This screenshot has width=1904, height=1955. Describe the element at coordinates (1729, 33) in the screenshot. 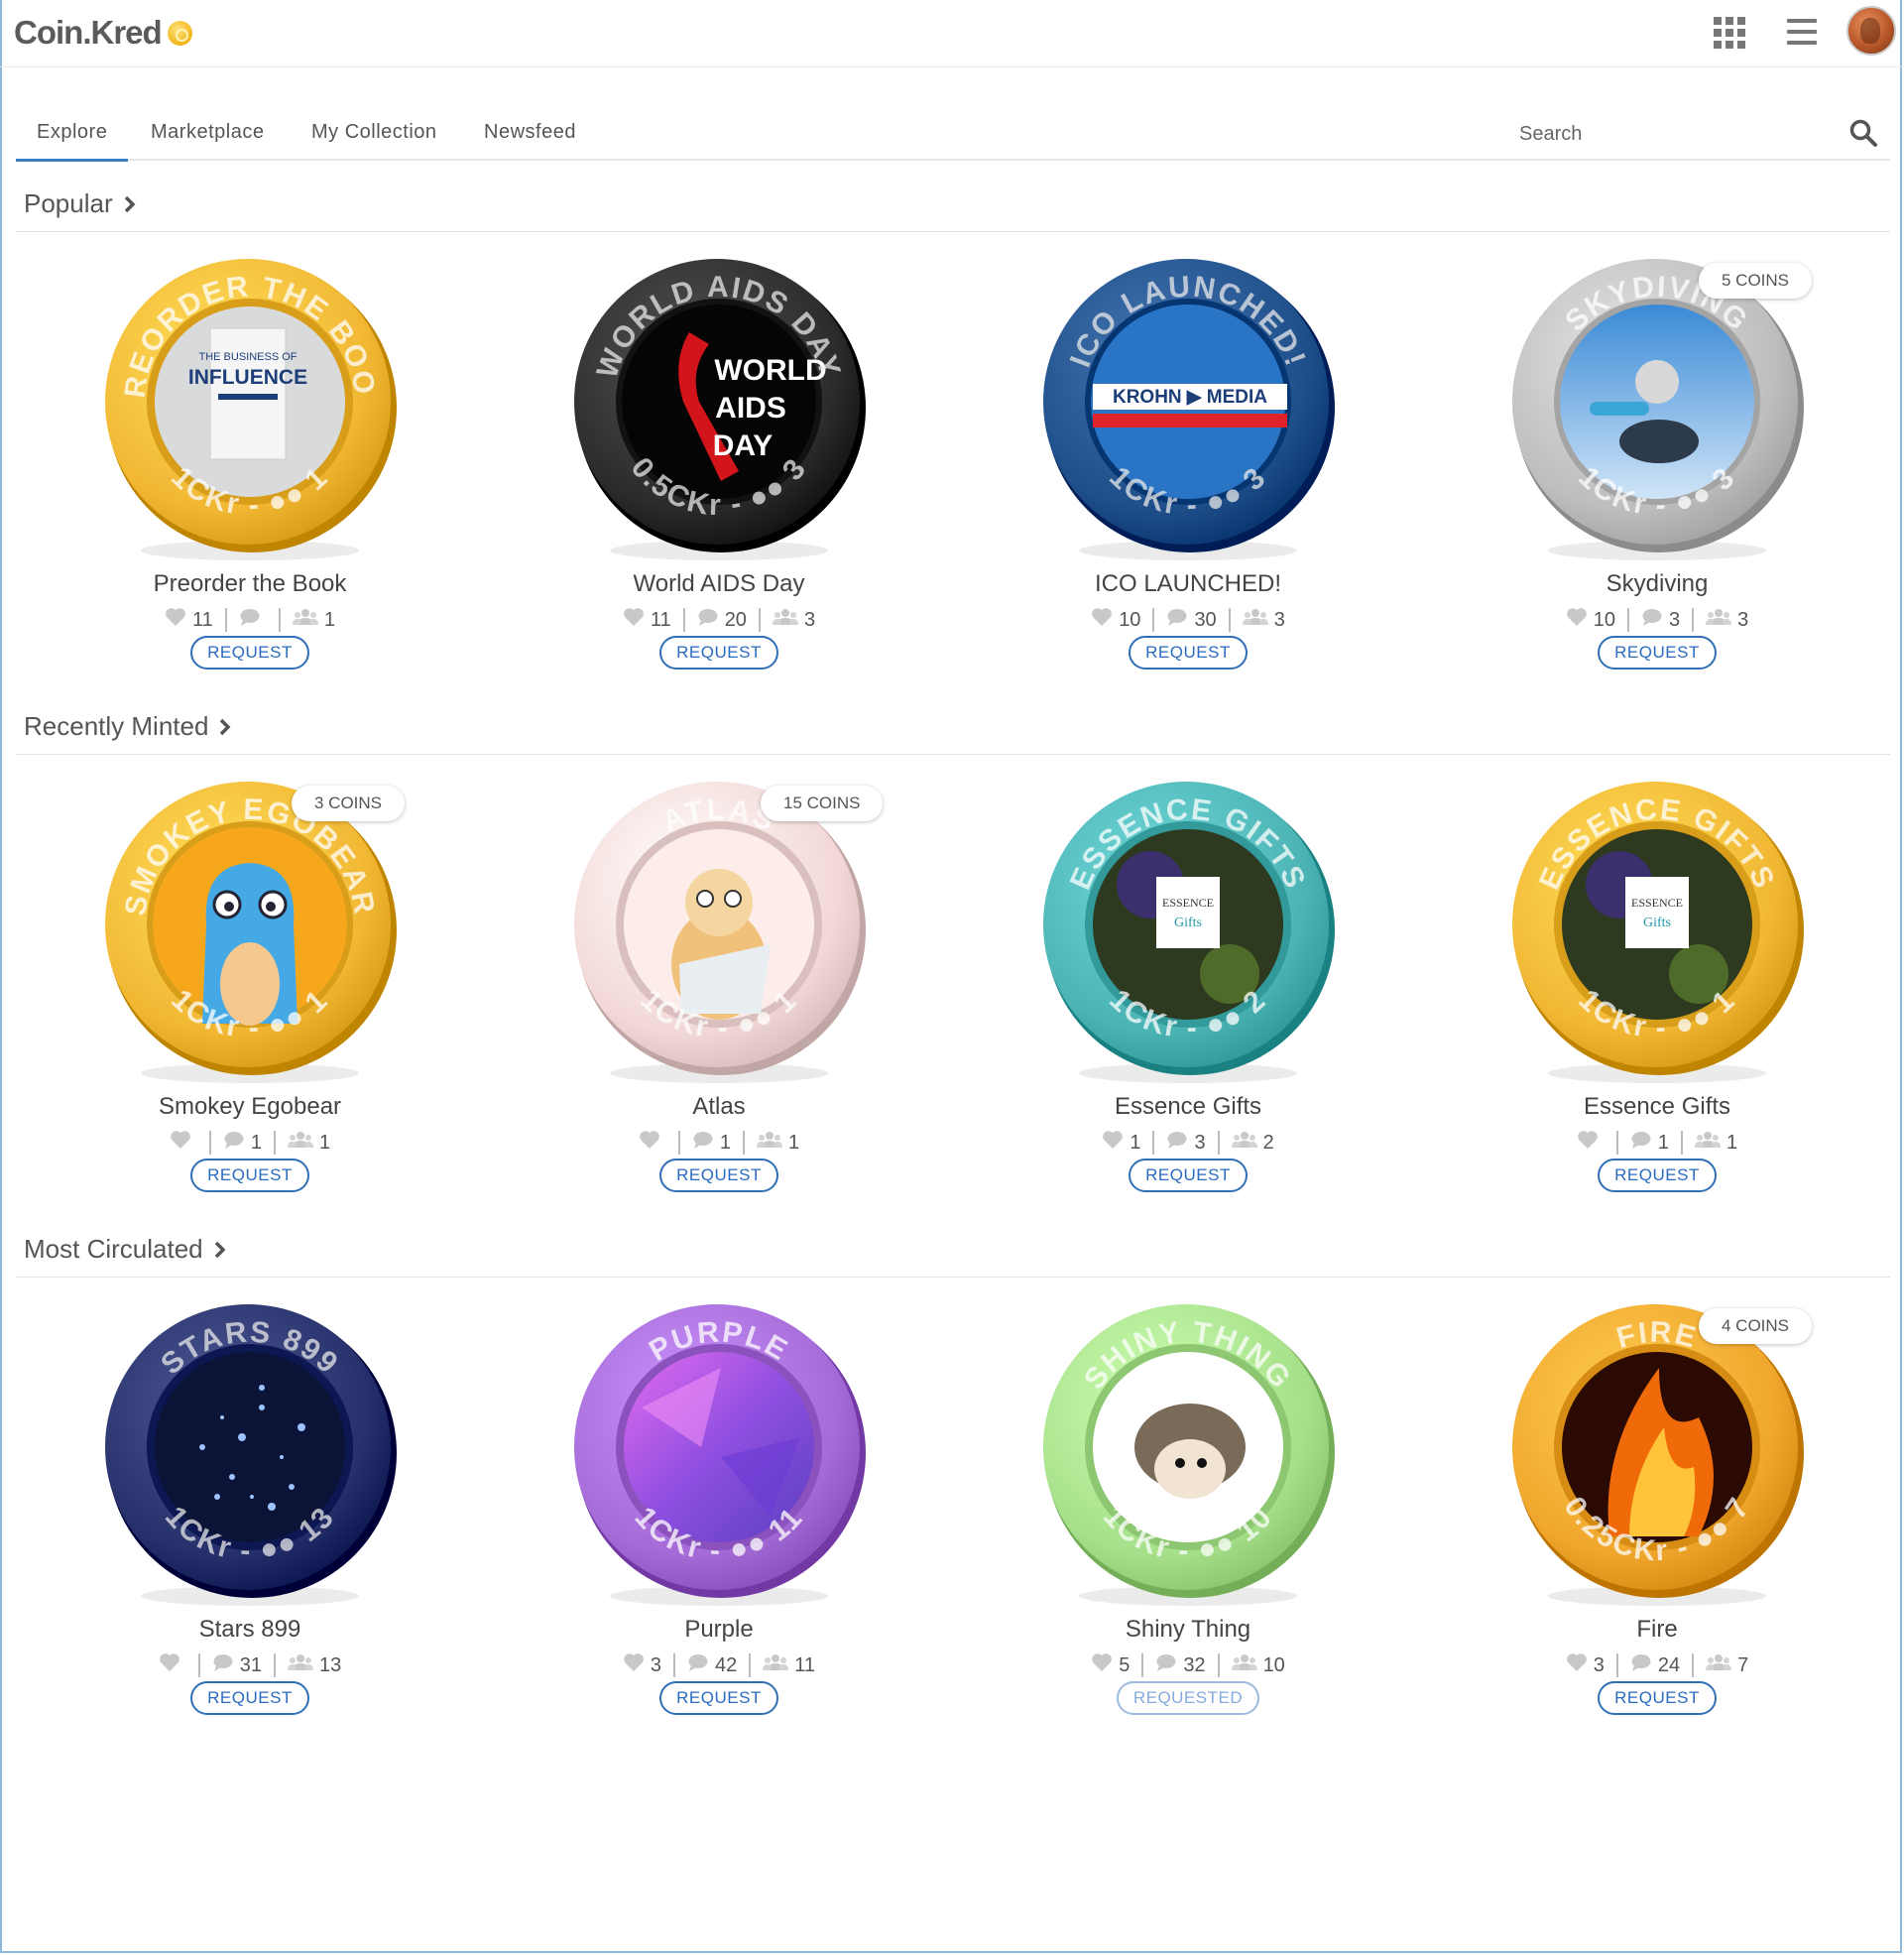

I see `apps-grid-icon` at that location.